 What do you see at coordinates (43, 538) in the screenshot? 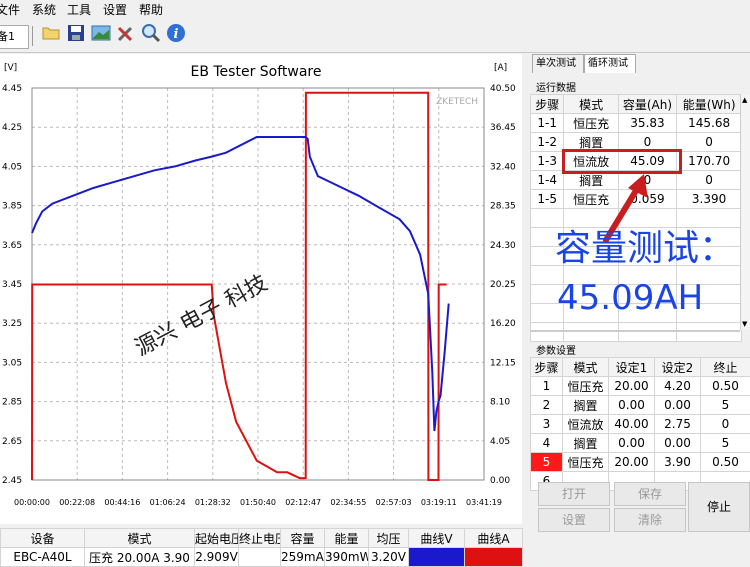
I see `device-col-header-0: 设备` at bounding box center [43, 538].